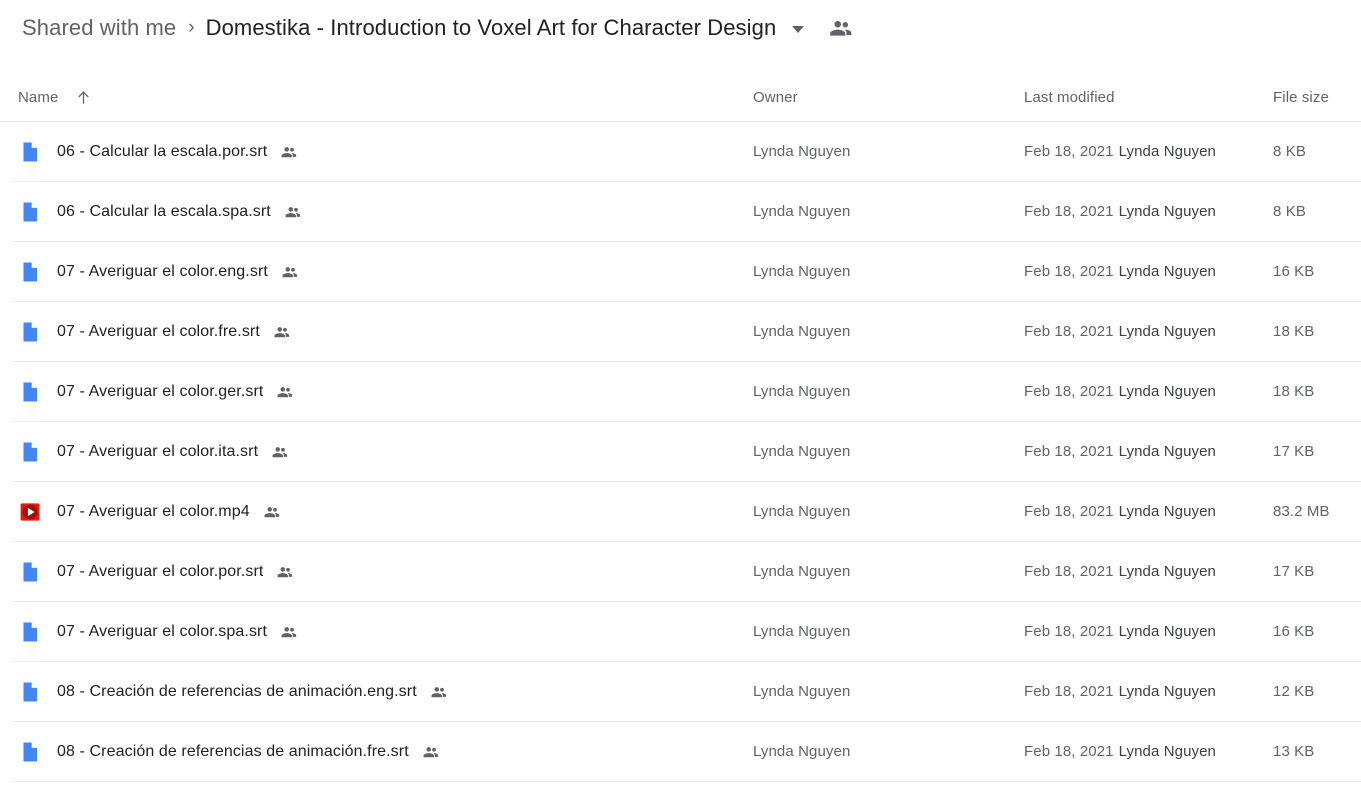  I want to click on file-name-label: 07 - Averiguar el color.fre.srt, so click(158, 331).